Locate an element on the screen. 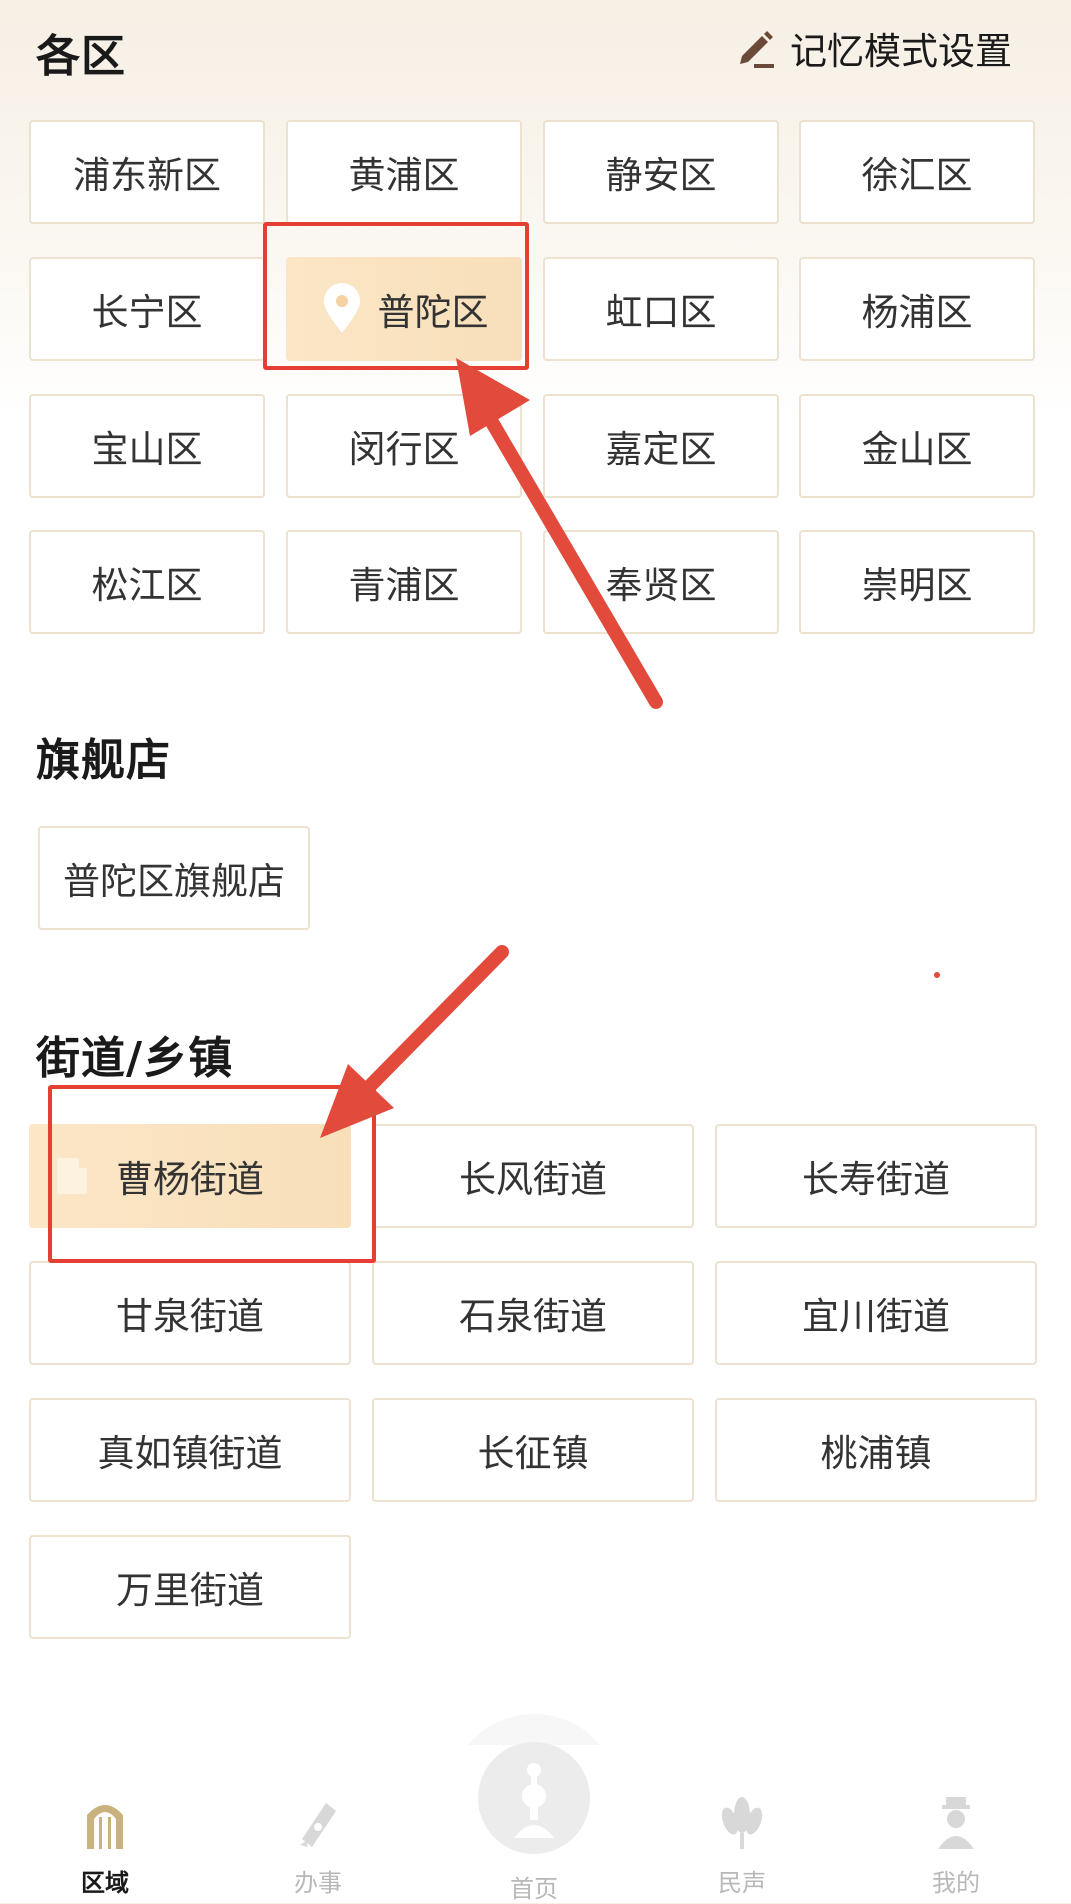 This screenshot has height=1904, width=1071. street-button: 长风街道 is located at coordinates (533, 1176).